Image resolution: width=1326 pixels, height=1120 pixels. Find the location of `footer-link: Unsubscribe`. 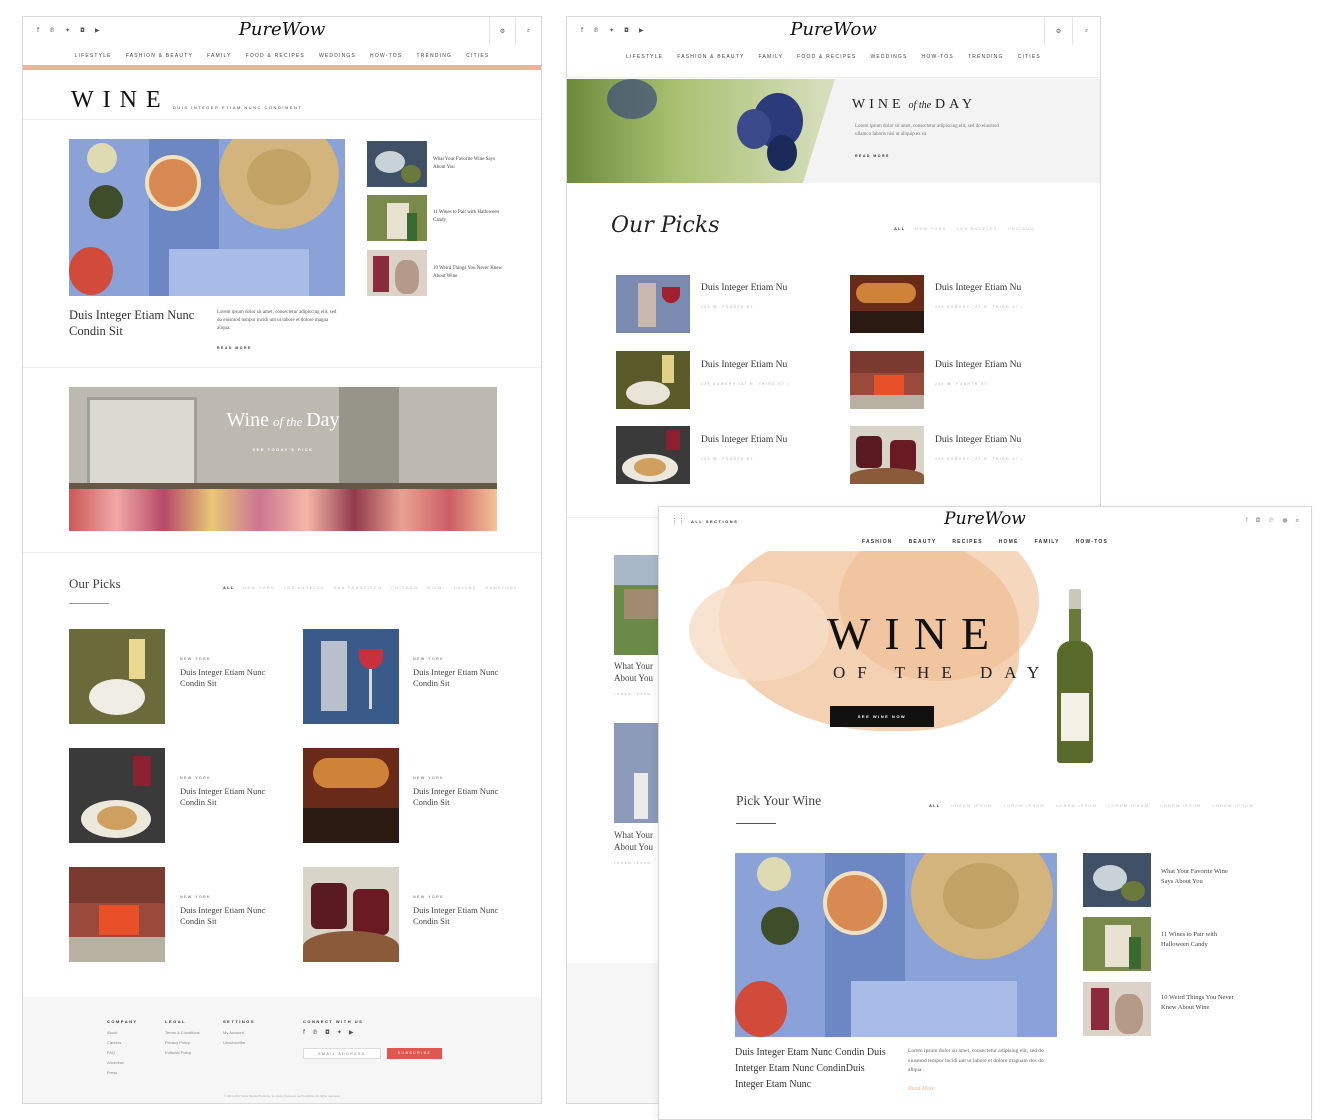

footer-link: Unsubscribe is located at coordinates (239, 1043).